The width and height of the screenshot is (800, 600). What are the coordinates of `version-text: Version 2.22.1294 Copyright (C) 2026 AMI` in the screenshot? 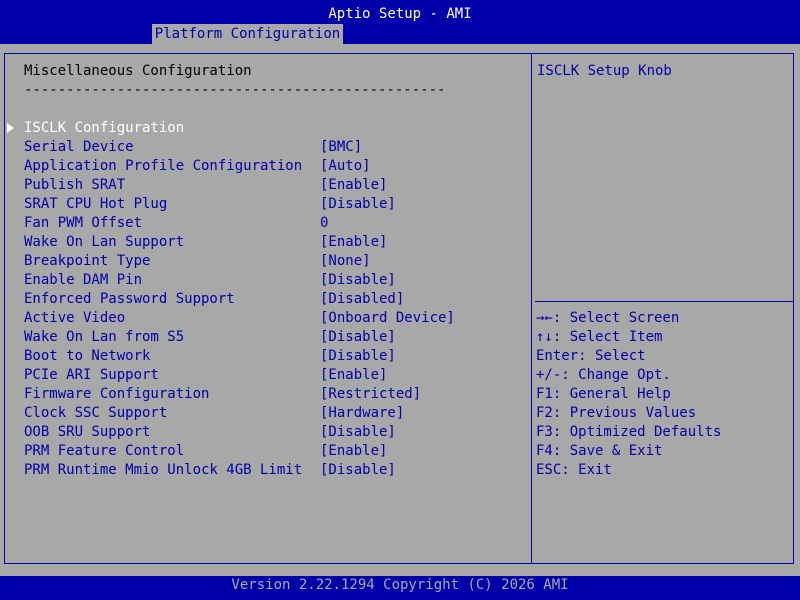 It's located at (400, 585).